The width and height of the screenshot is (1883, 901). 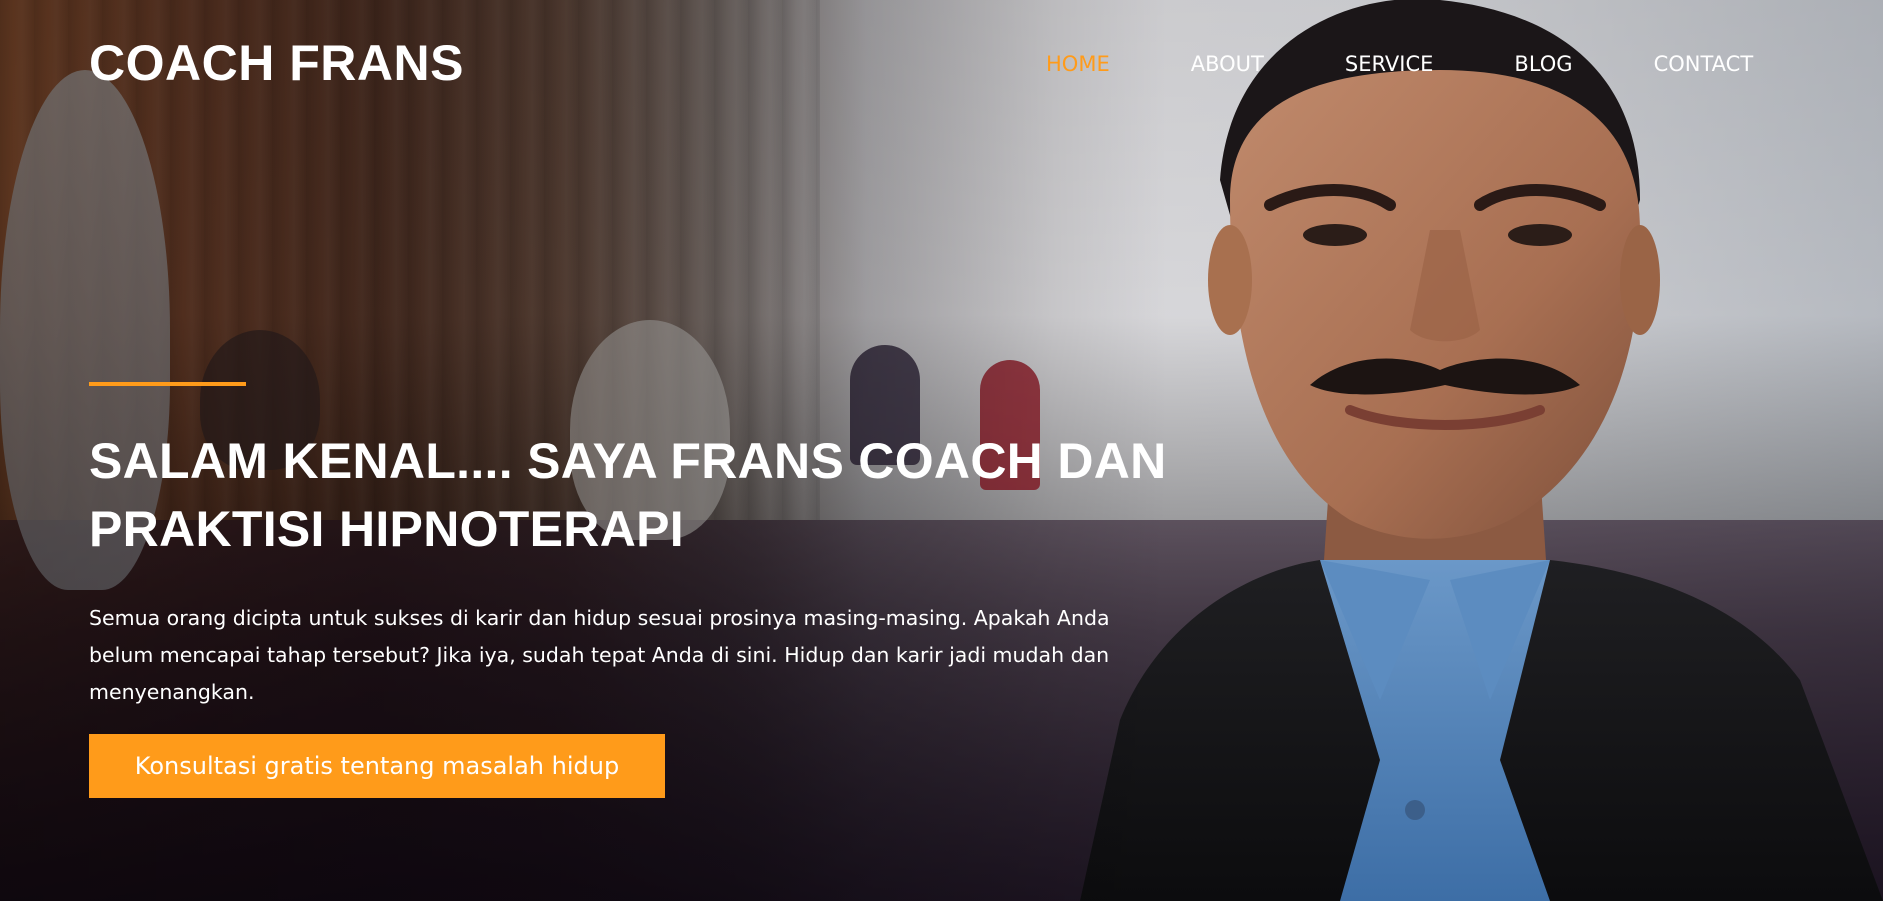 What do you see at coordinates (1389, 64) in the screenshot?
I see `nav-item-service: SERVICE` at bounding box center [1389, 64].